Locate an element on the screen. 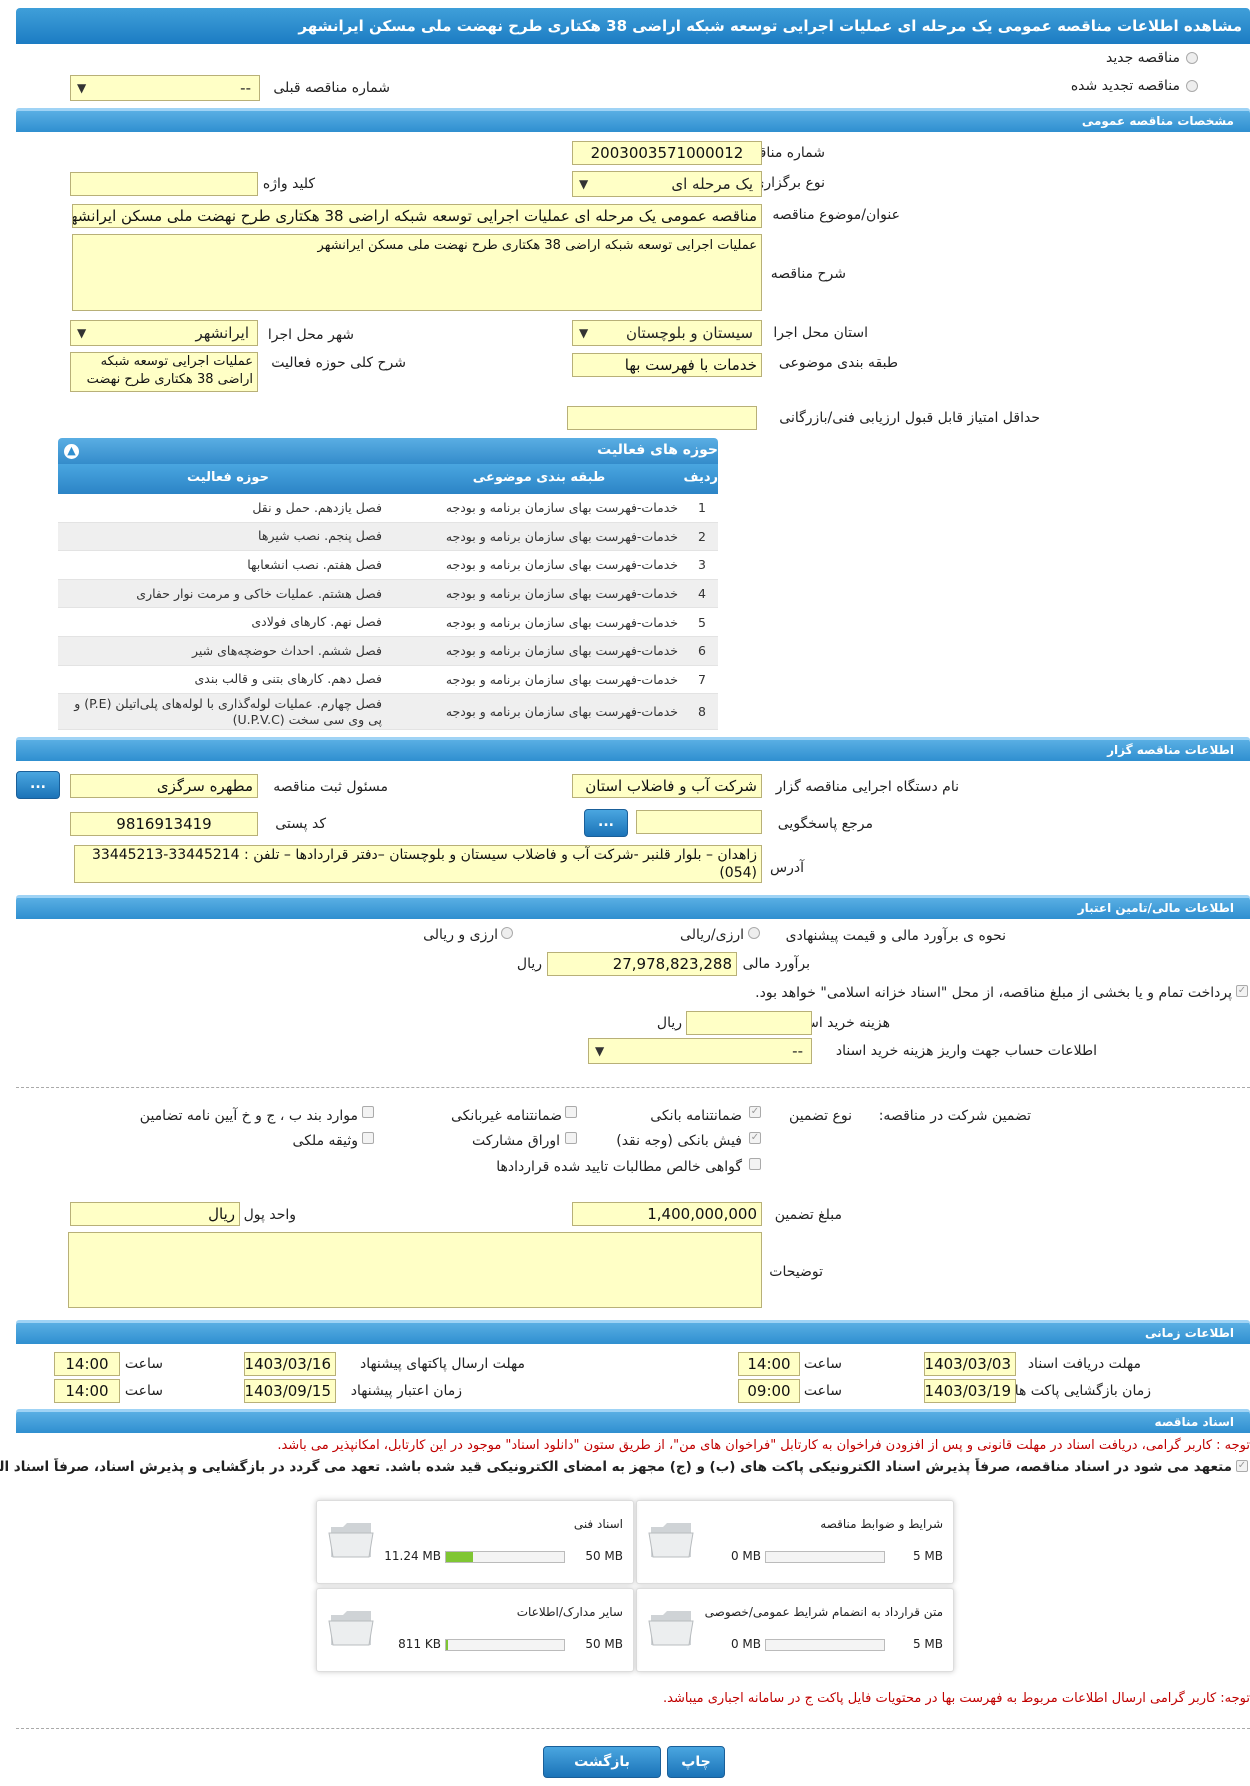 This screenshot has width=1250, height=1786. opt-cash-label: فیش بانکی (وجه نقد) is located at coordinates (679, 1141).